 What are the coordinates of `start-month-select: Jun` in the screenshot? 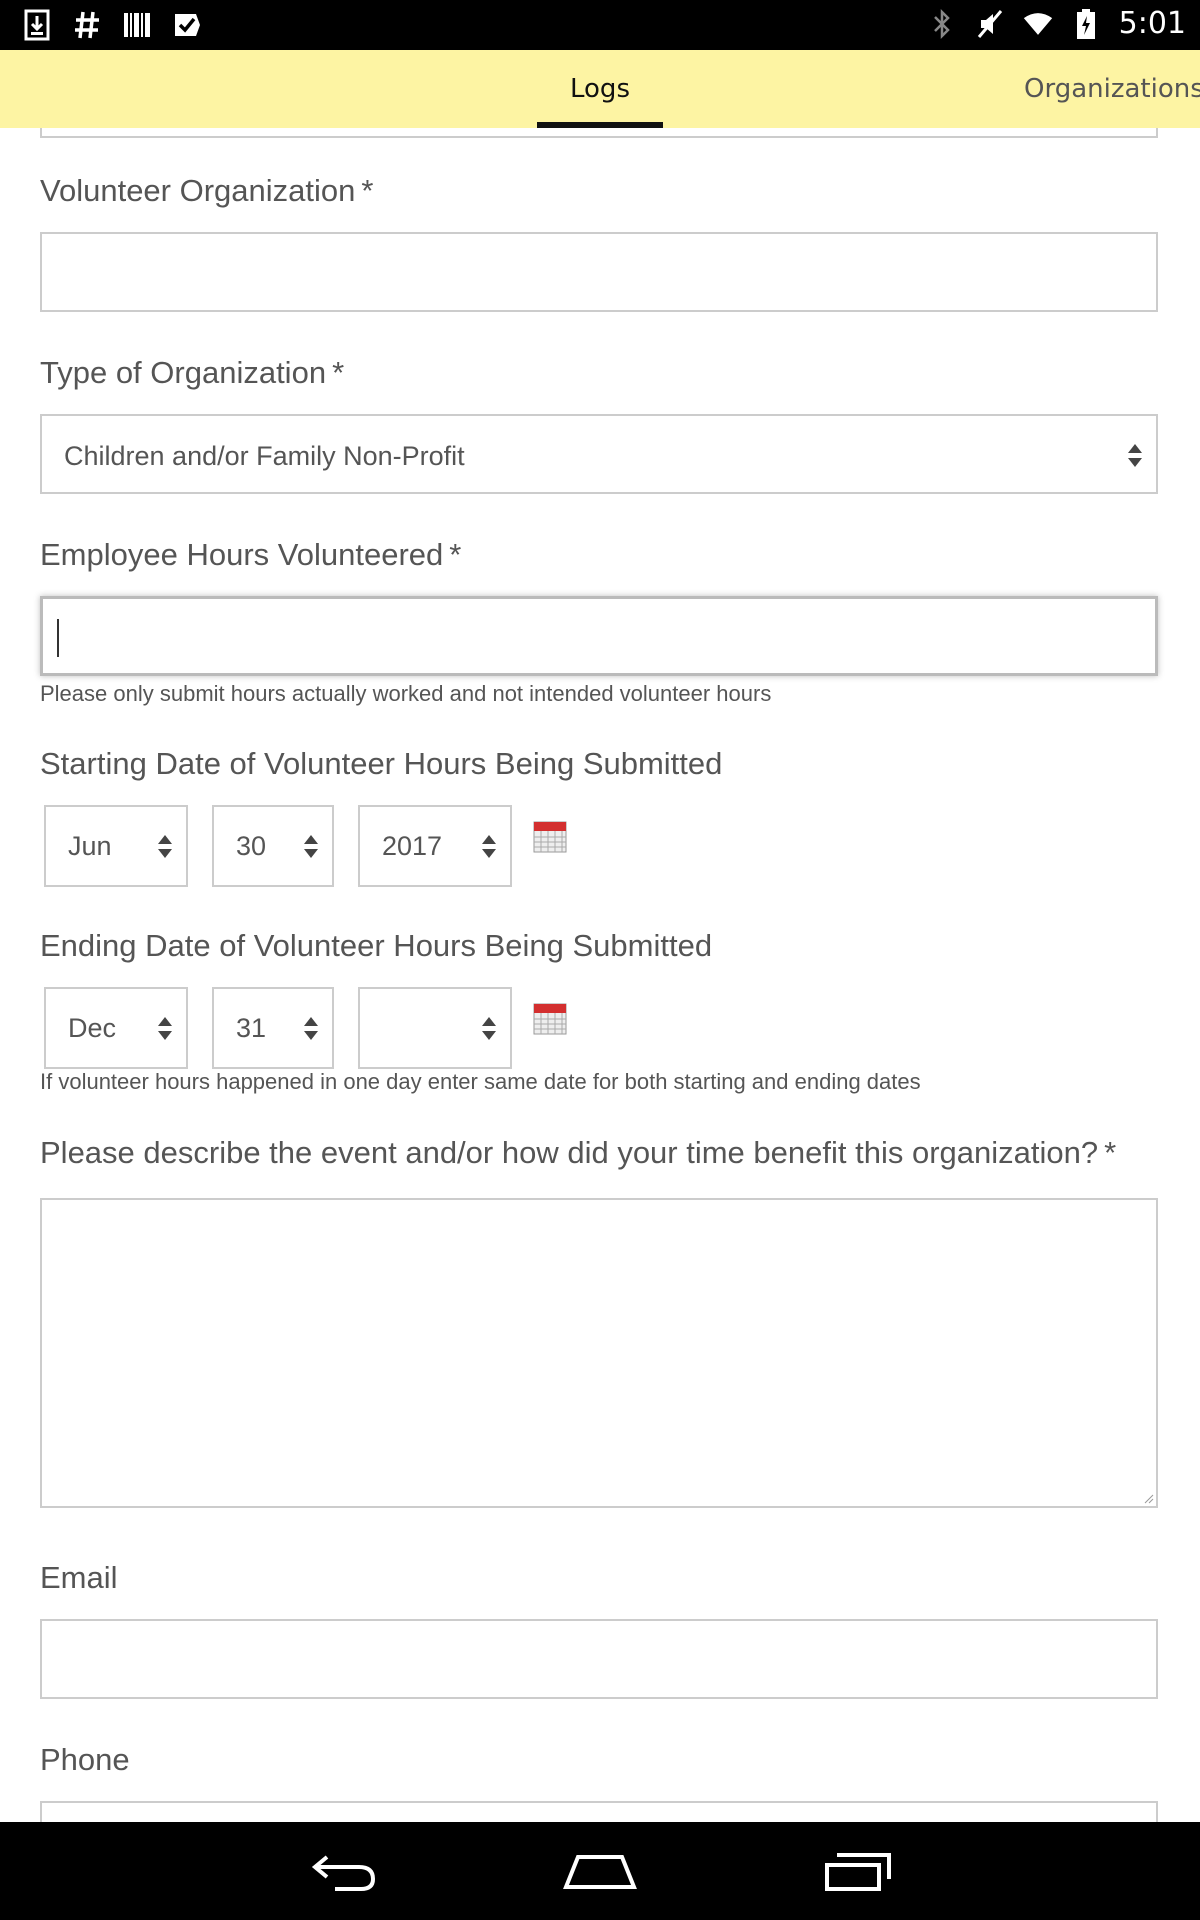 It's located at (116, 846).